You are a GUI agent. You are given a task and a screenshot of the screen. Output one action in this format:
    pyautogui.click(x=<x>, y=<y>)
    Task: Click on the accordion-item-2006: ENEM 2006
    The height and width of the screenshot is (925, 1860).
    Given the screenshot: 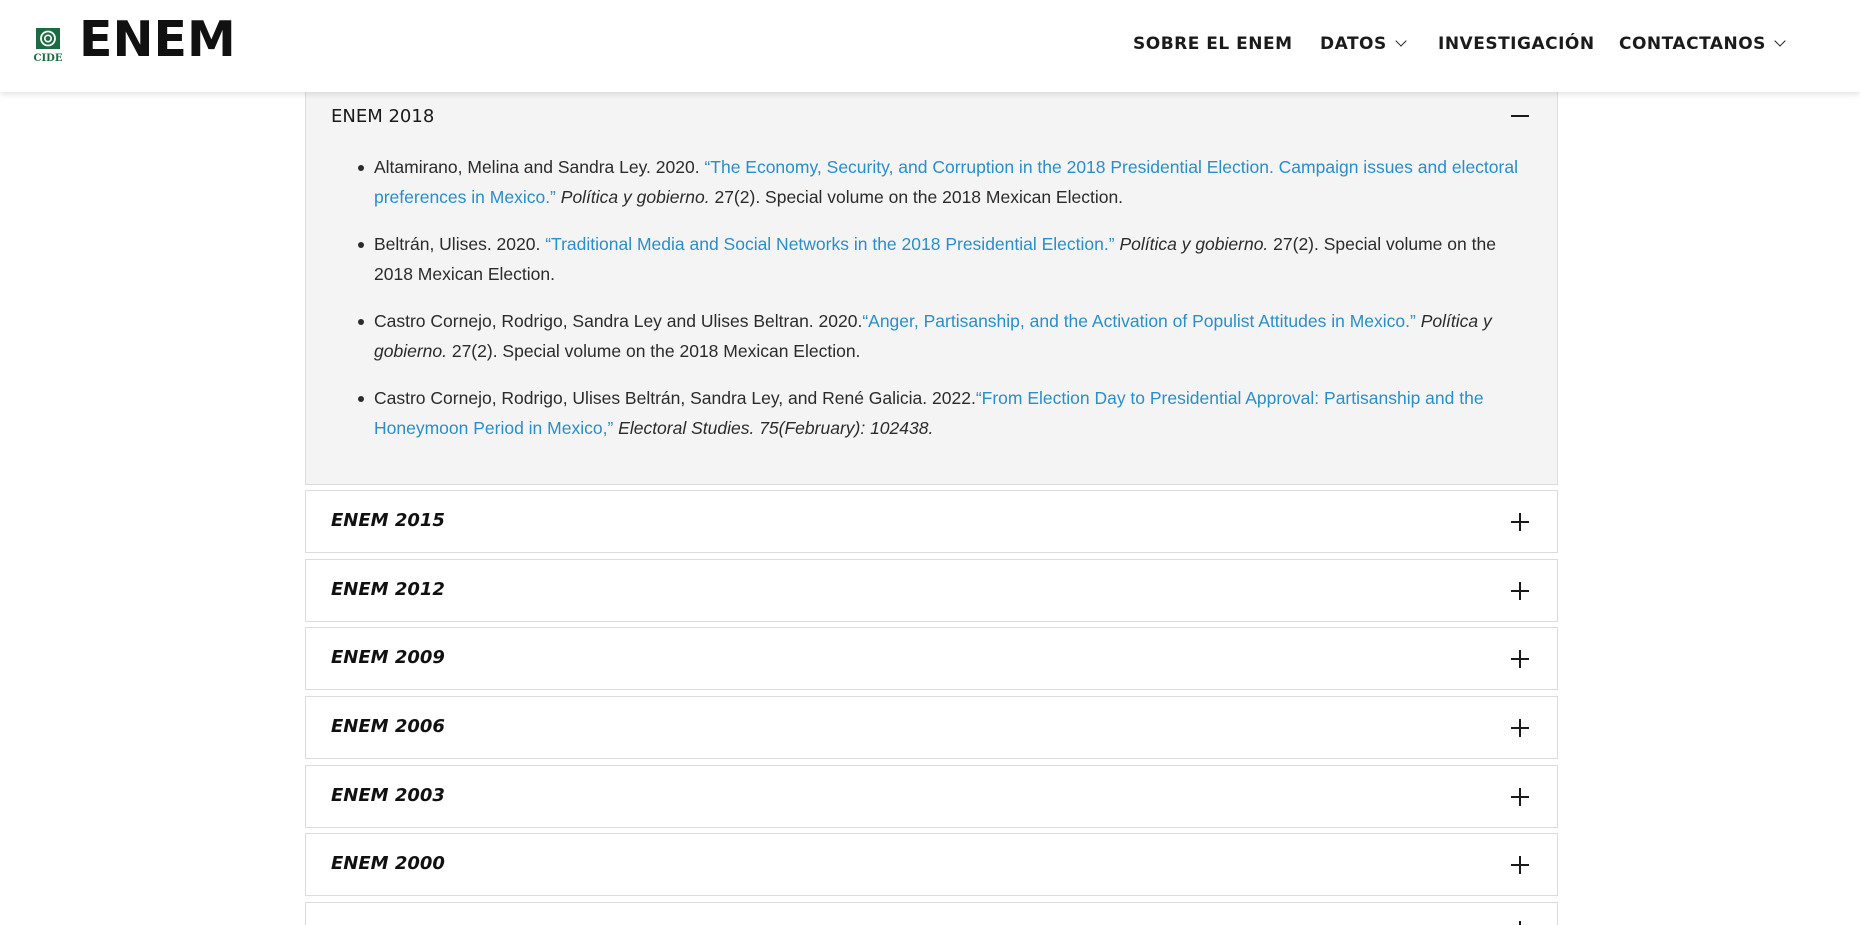 What is the action you would take?
    pyautogui.click(x=931, y=727)
    